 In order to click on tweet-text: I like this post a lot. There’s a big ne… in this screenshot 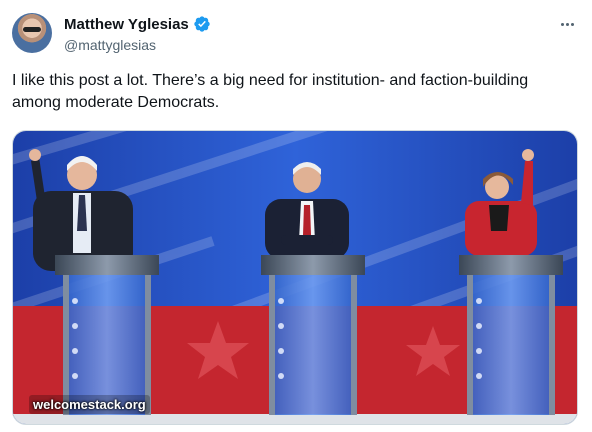, I will do `click(270, 91)`.